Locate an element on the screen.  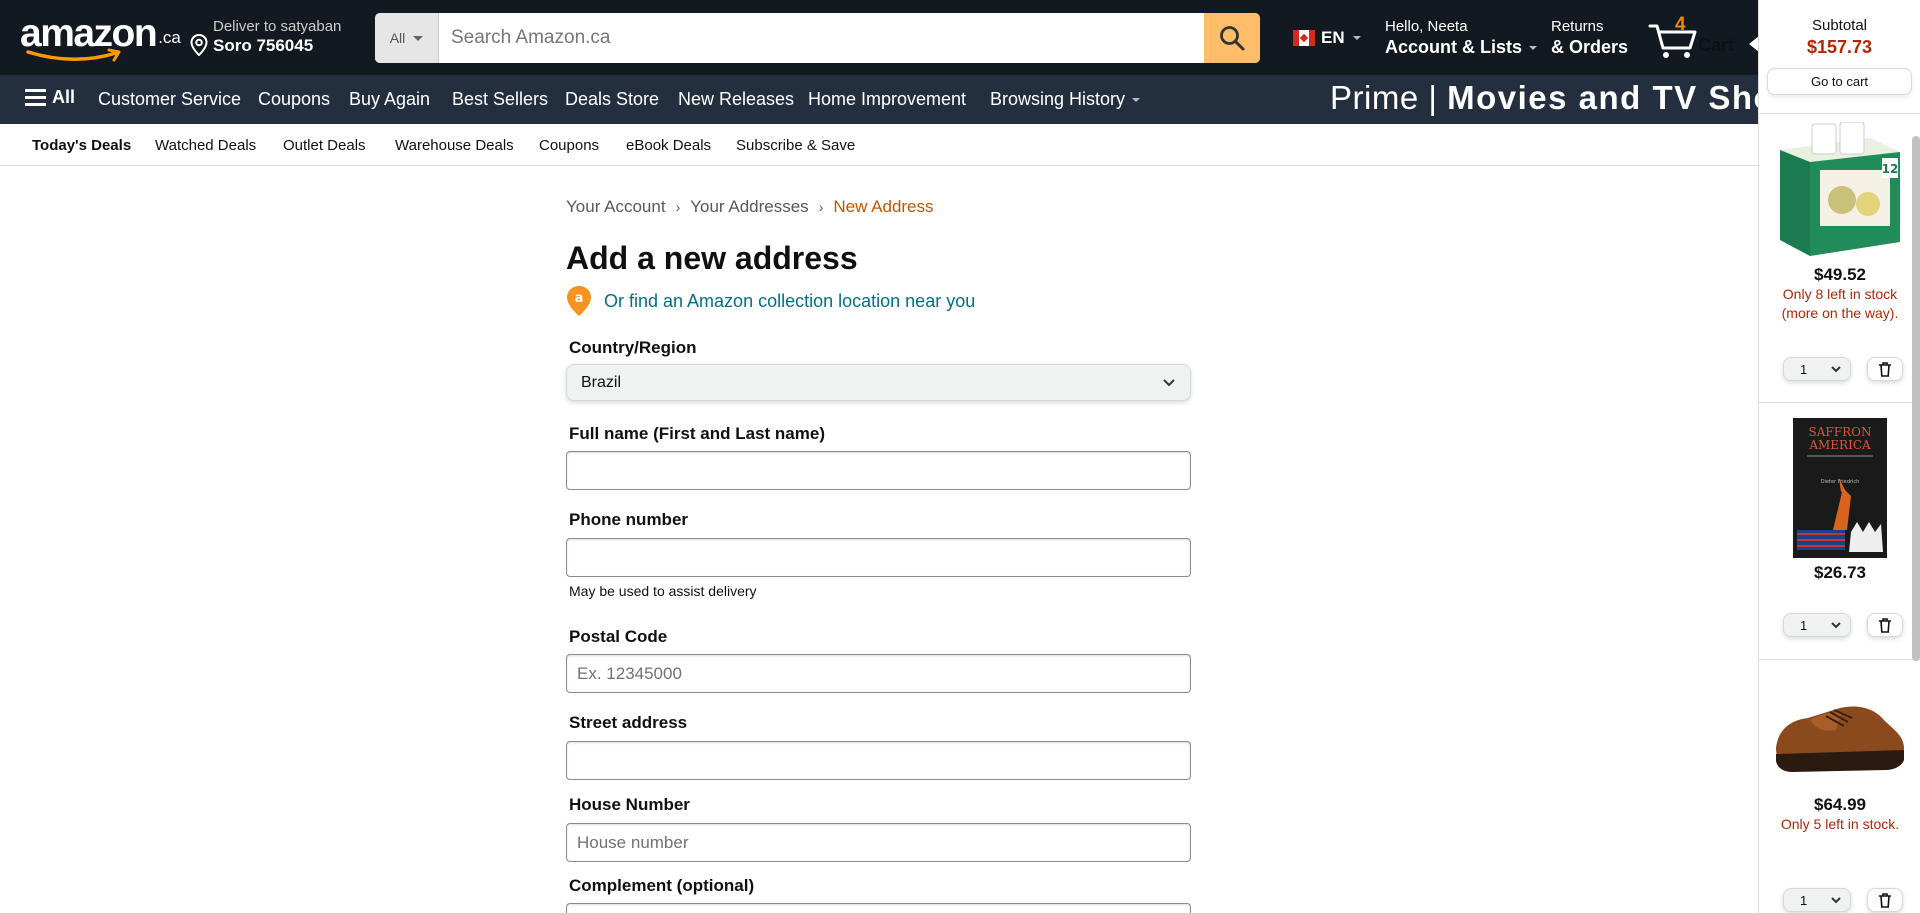
search-icon is located at coordinates (1232, 38).